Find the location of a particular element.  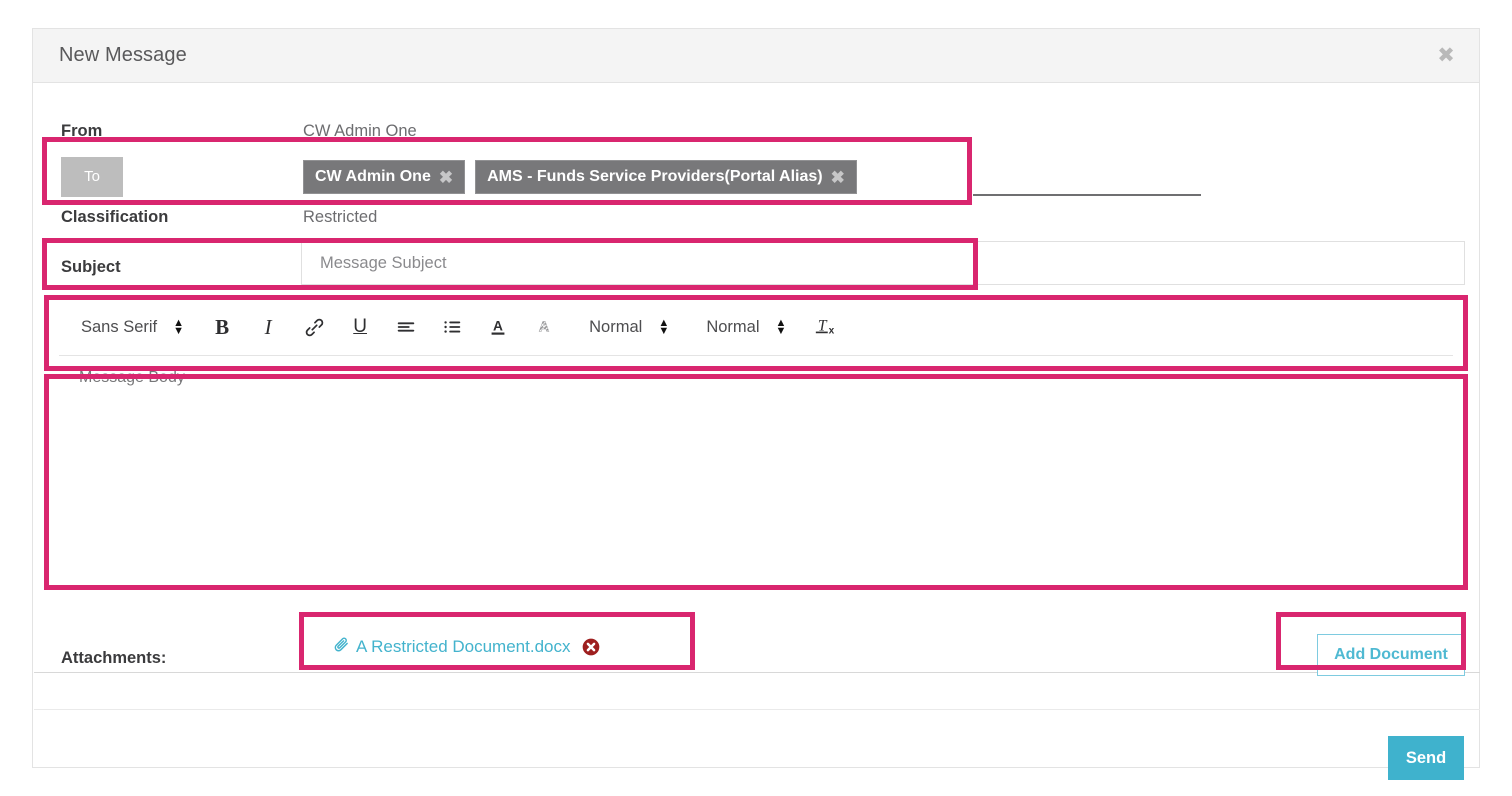

remove-attachment-icon is located at coordinates (591, 647).